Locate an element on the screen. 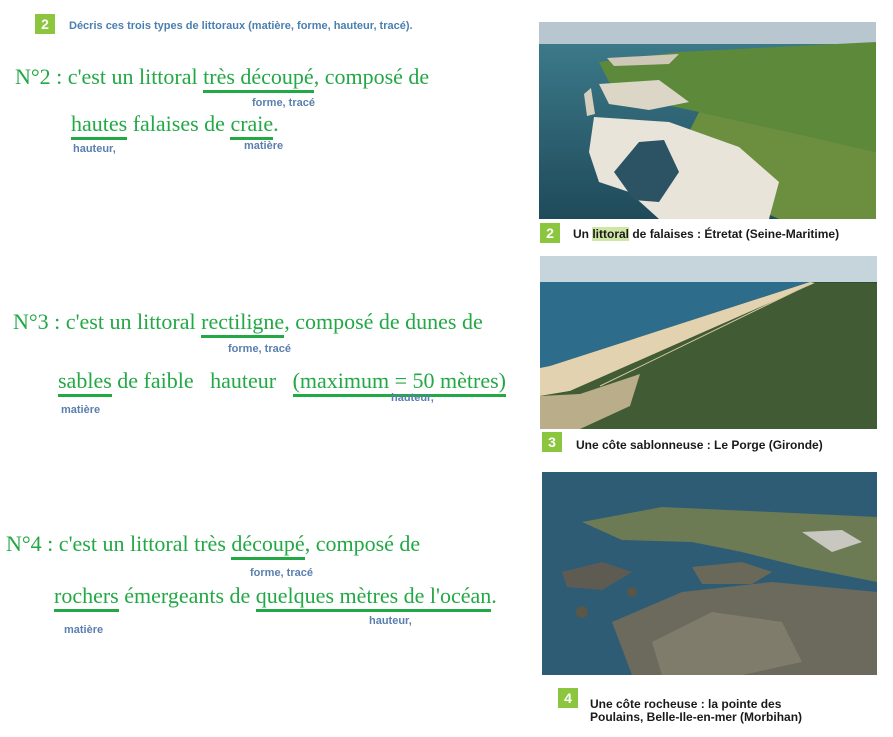 This screenshot has height=737, width=893. underline-quelques-metres: quelques mètres de l'océan is located at coordinates (373, 597).